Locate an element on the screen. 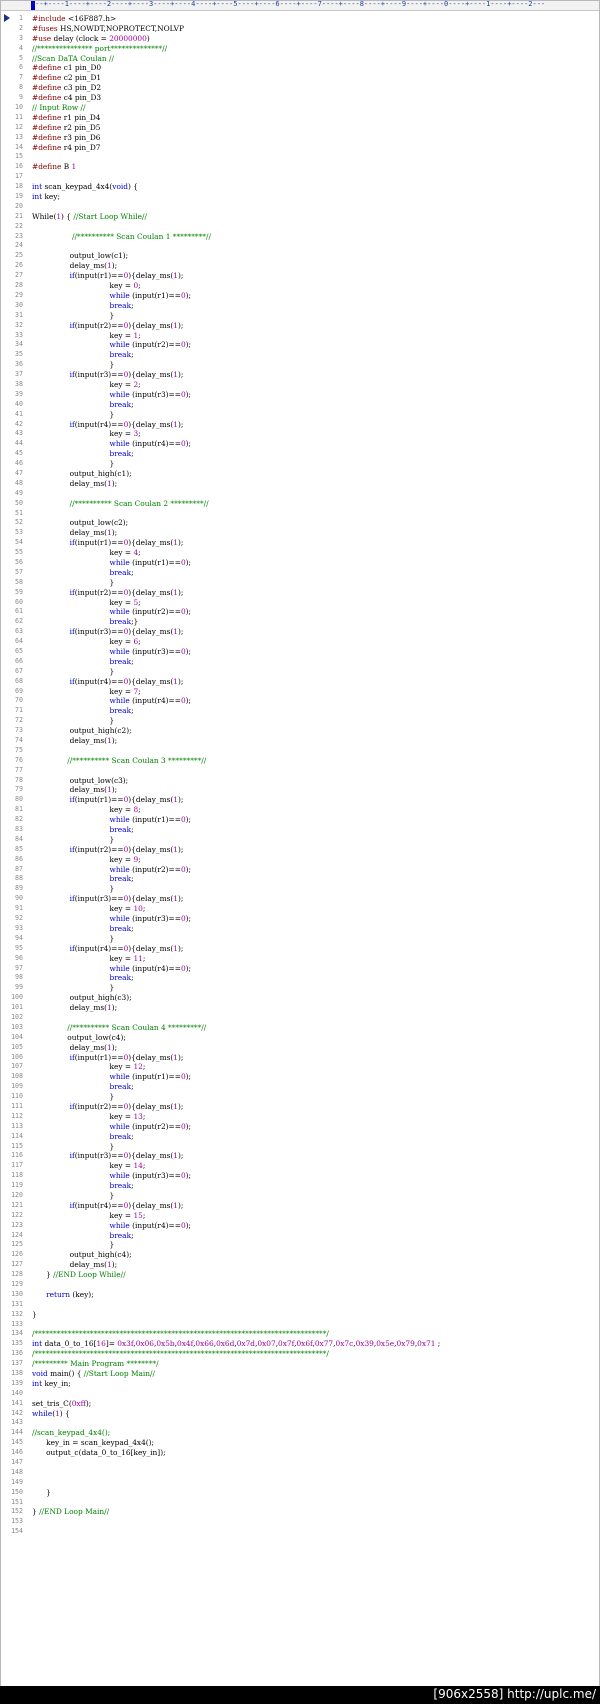 The image size is (600, 1704). code-line: 152} //END Loop Main// is located at coordinates (300, 1512).